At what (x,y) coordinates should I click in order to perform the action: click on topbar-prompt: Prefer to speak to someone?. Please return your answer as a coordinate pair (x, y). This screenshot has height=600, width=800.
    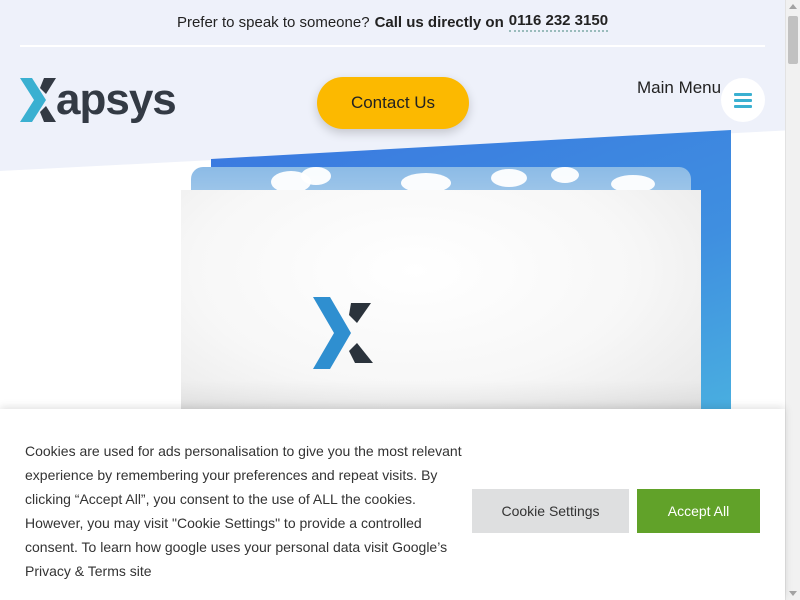
    Looking at the image, I should click on (273, 22).